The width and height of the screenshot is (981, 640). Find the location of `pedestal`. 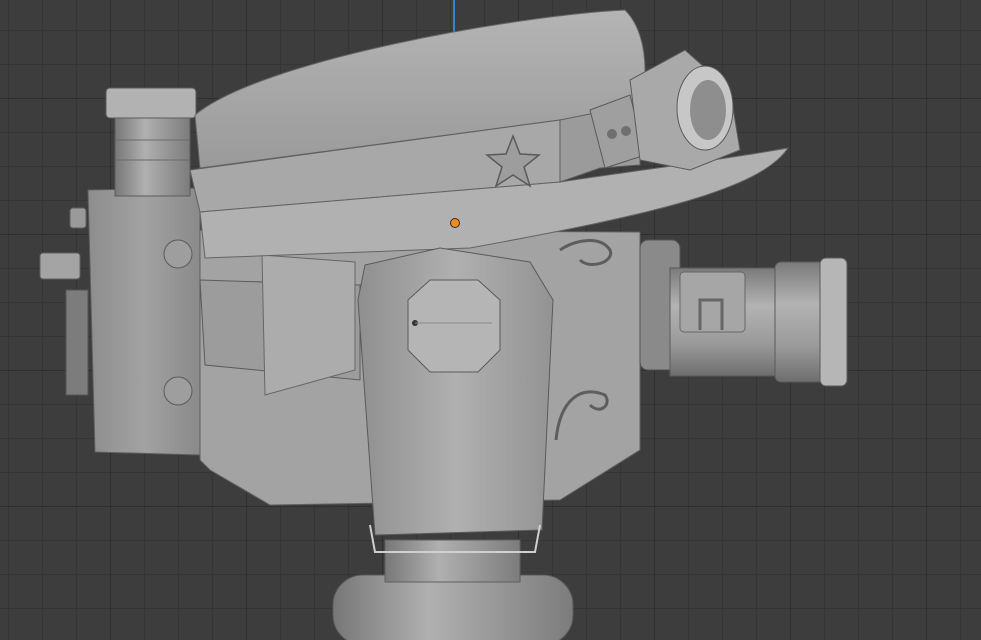

pedestal is located at coordinates (453, 589).